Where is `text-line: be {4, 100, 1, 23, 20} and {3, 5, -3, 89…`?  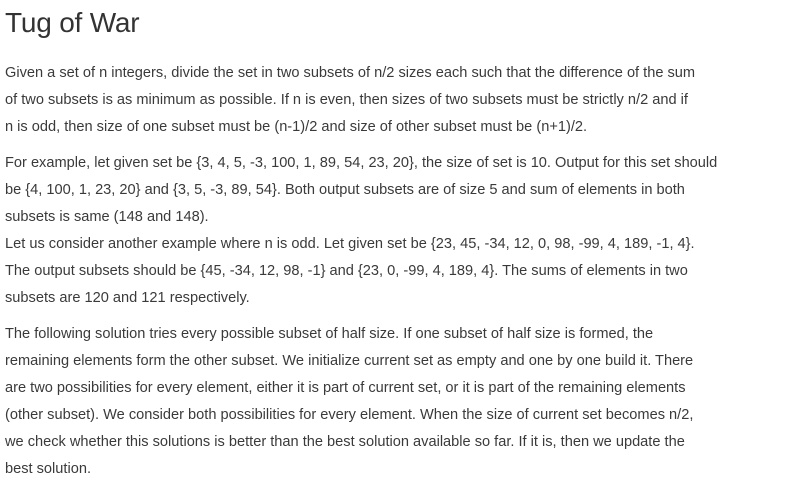 text-line: be {4, 100, 1, 23, 20} and {3, 5, -3, 89… is located at coordinates (345, 190).